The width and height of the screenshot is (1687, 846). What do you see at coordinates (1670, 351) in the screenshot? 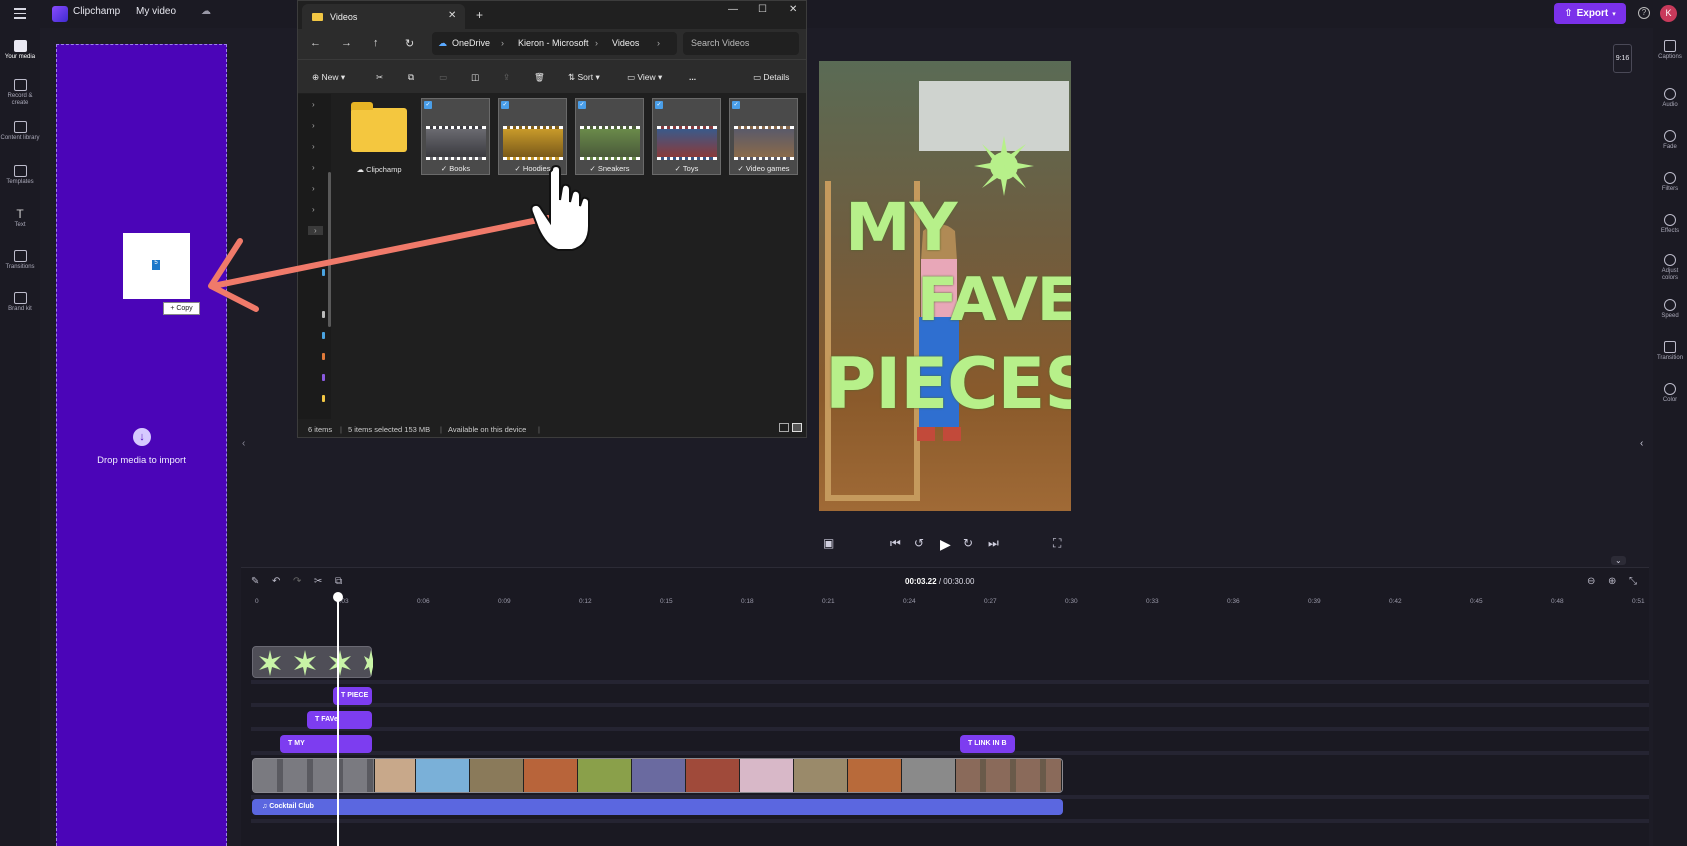
I see `property-transition: Transition` at bounding box center [1670, 351].